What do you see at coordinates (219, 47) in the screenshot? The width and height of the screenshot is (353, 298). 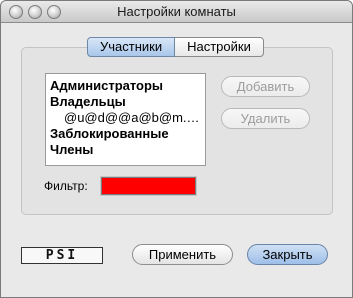 I see `tab-settings: Настройки` at bounding box center [219, 47].